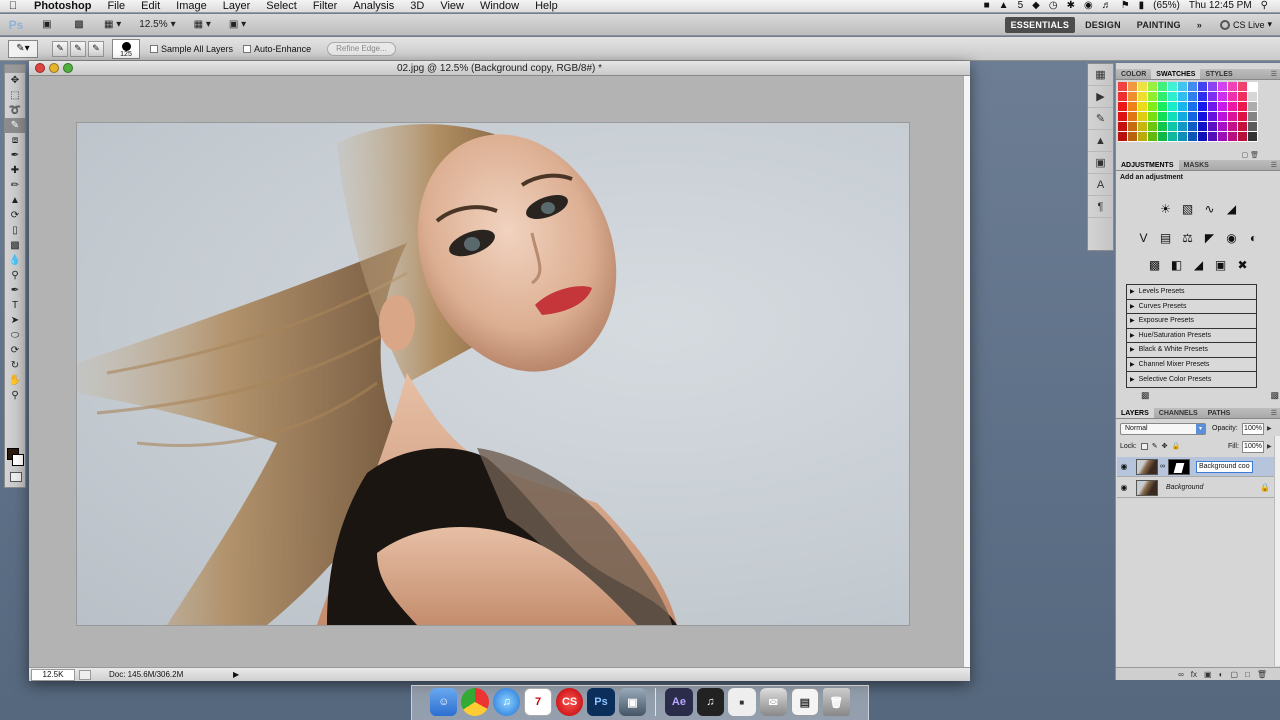  What do you see at coordinates (966, 371) in the screenshot?
I see `document-vertical-scrollbar` at bounding box center [966, 371].